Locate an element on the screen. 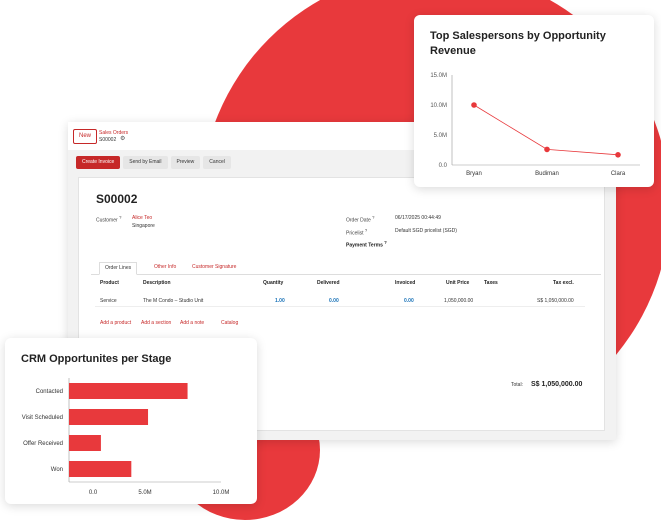 Image resolution: width=661 pixels, height=520 pixels. line-chart: 0.0 5.0M 10.0M 15.0M Bryan Budiman Clara is located at coordinates (535, 125).